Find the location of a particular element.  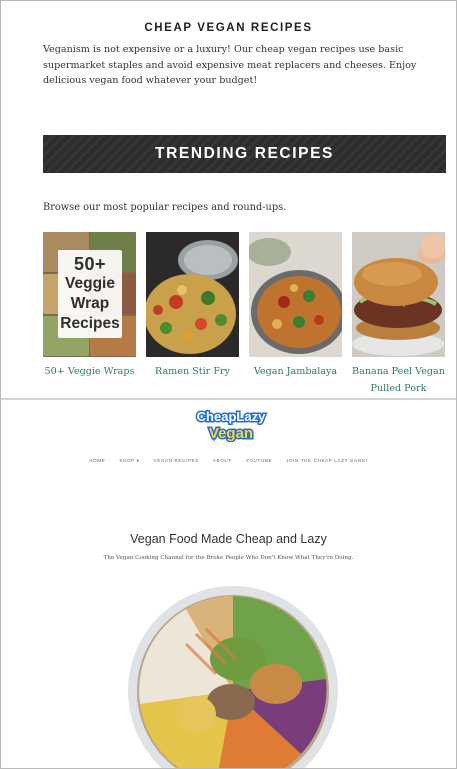

nav-item-home: HOME is located at coordinates (97, 461).